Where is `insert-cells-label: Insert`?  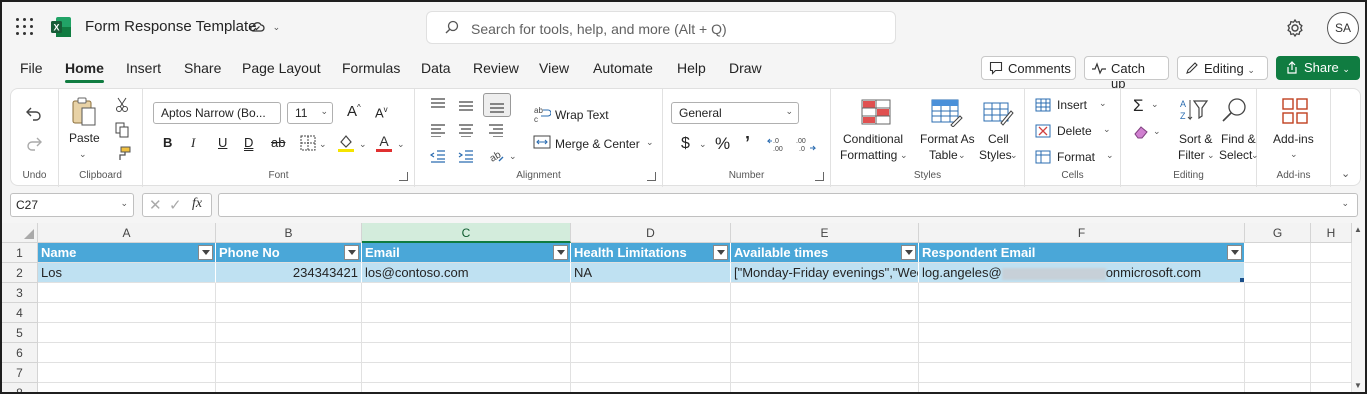 insert-cells-label: Insert is located at coordinates (1072, 105).